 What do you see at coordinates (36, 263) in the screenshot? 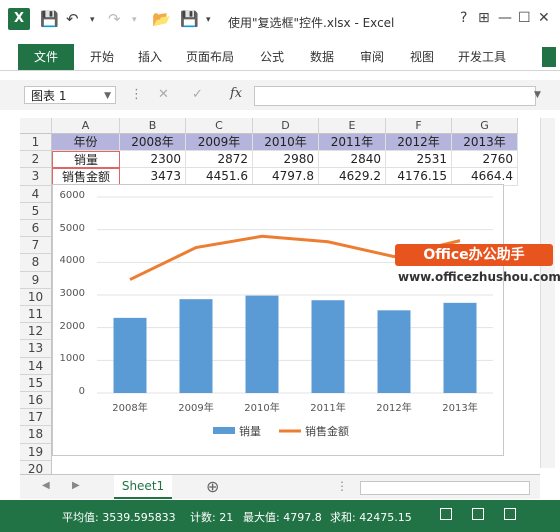
I see `row-header-8: 8` at bounding box center [36, 263].